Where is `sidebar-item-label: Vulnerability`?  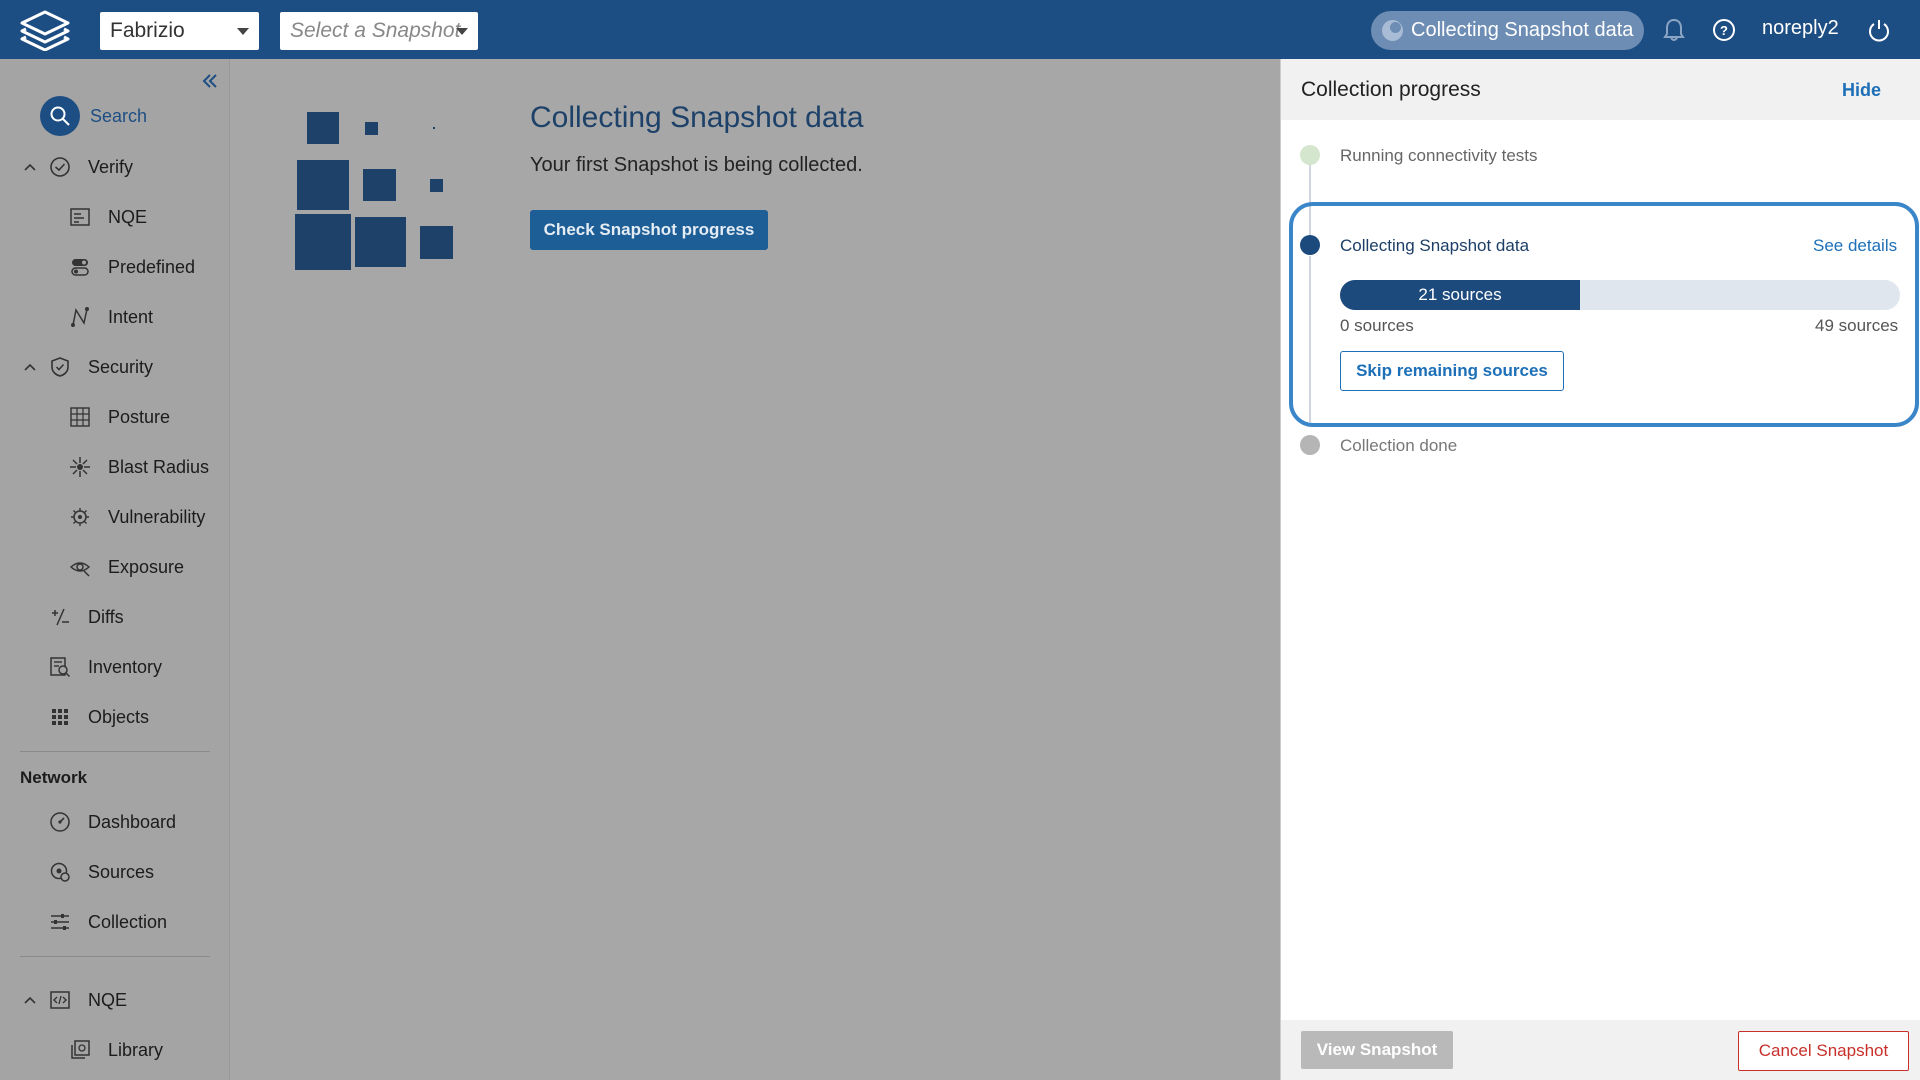
sidebar-item-label: Vulnerability is located at coordinates (157, 516).